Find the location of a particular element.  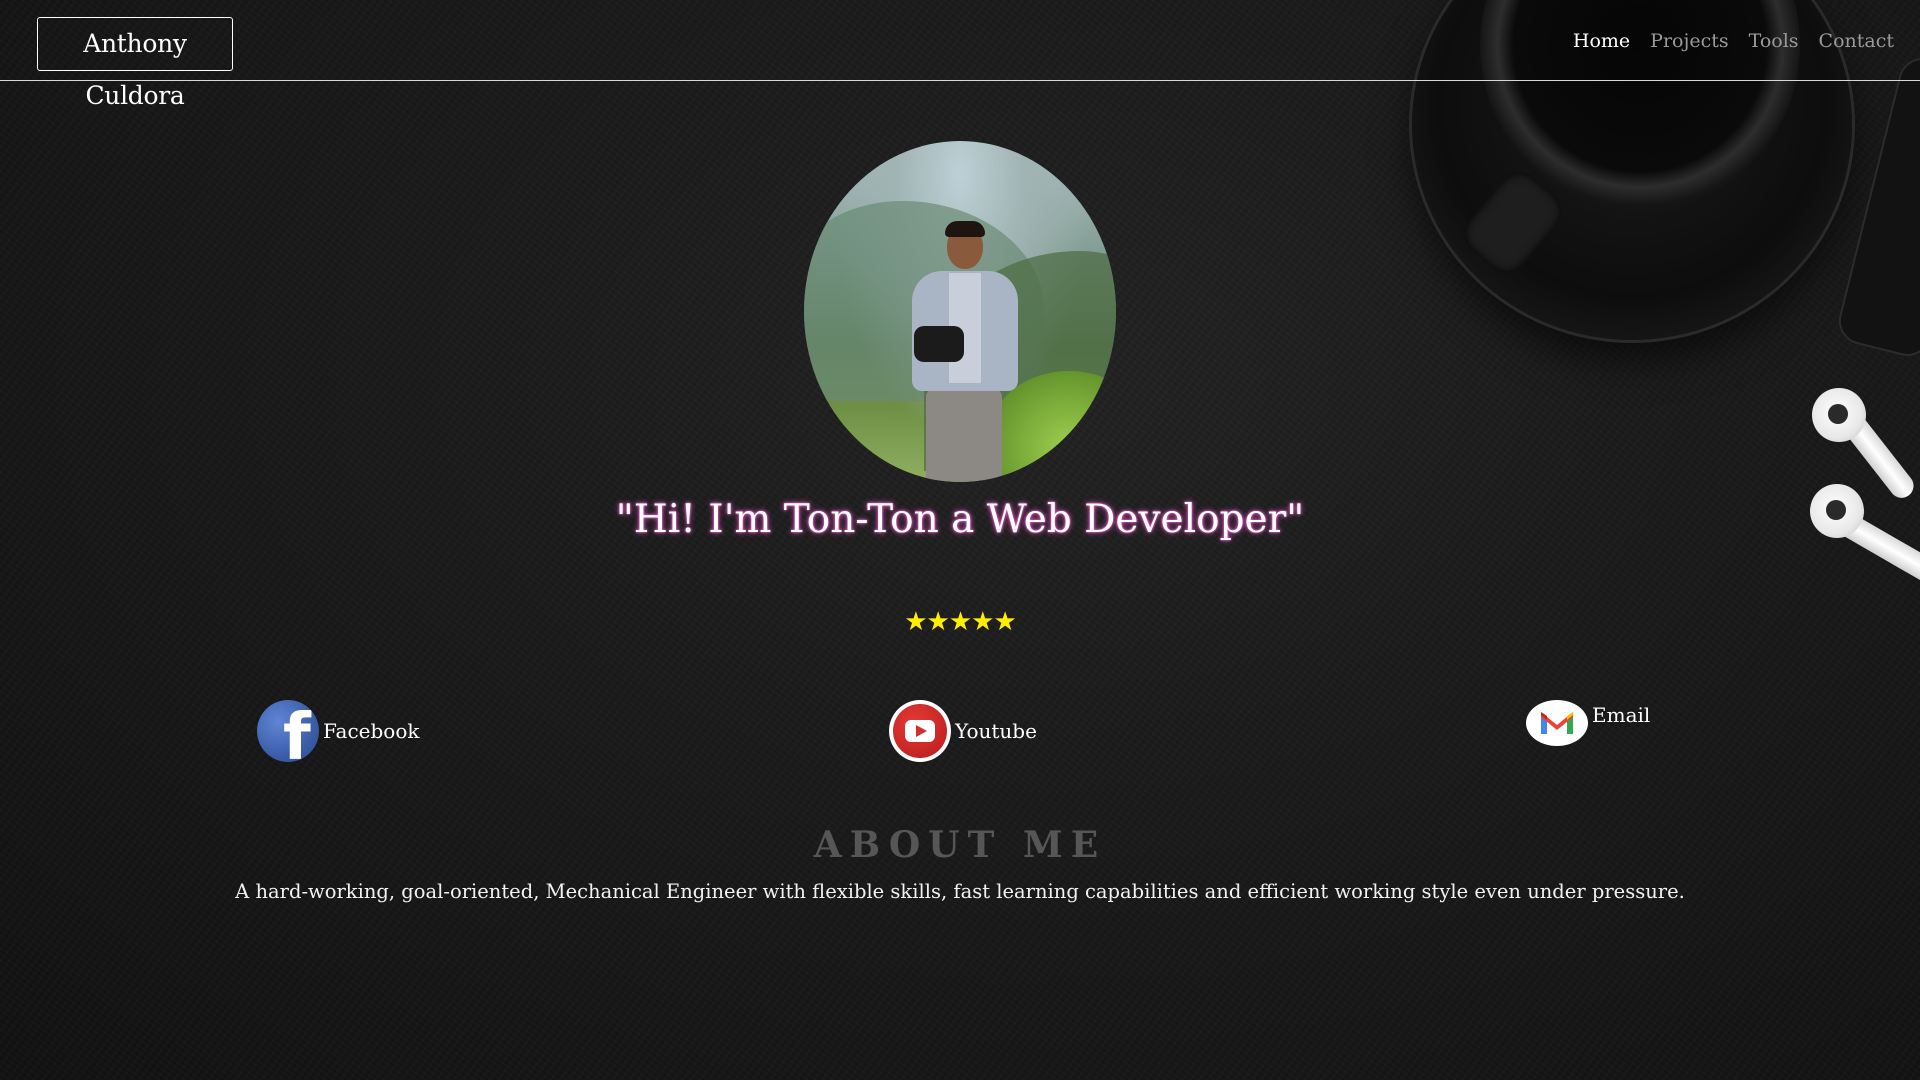

earbud-image is located at coordinates (1839, 415).